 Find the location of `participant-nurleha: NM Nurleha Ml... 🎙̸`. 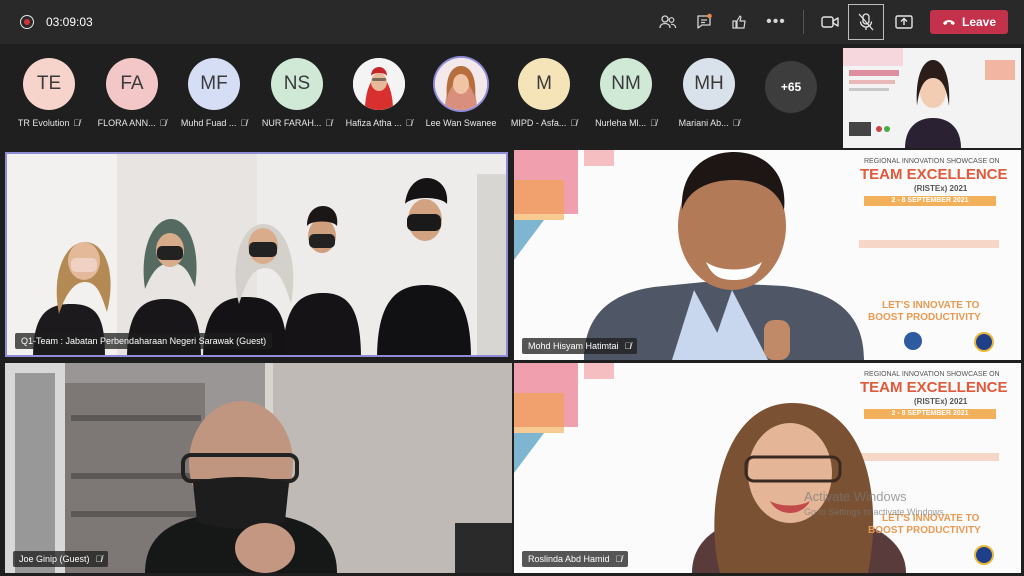

participant-nurleha: NM Nurleha Ml... 🎙̸ is located at coordinates (626, 93).